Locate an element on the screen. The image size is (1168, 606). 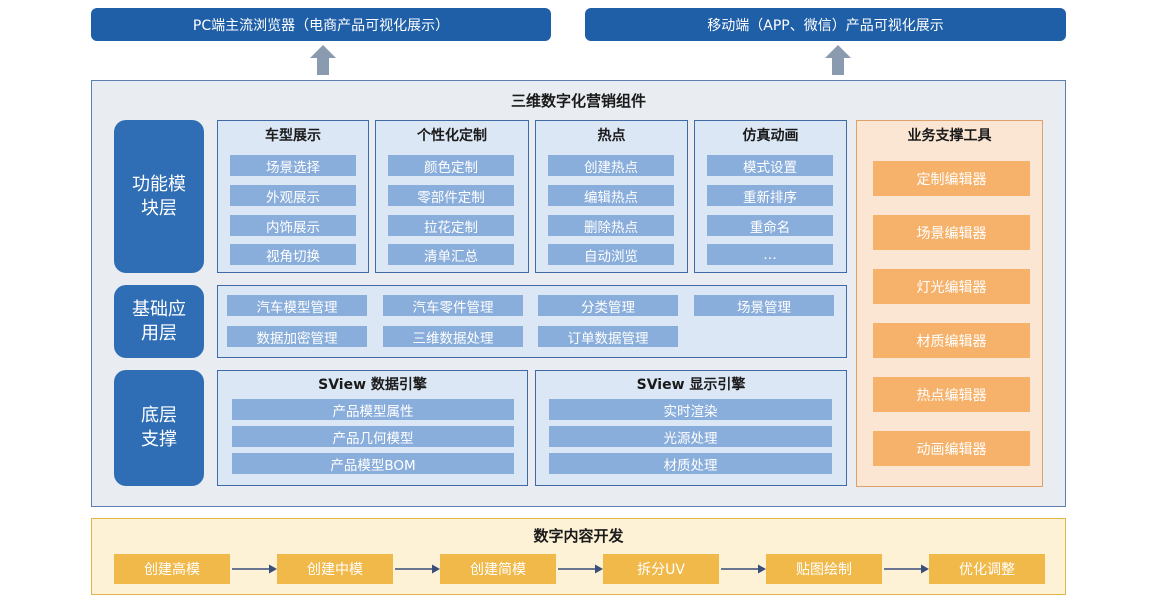
list-item: 分类管理 is located at coordinates (608, 305).